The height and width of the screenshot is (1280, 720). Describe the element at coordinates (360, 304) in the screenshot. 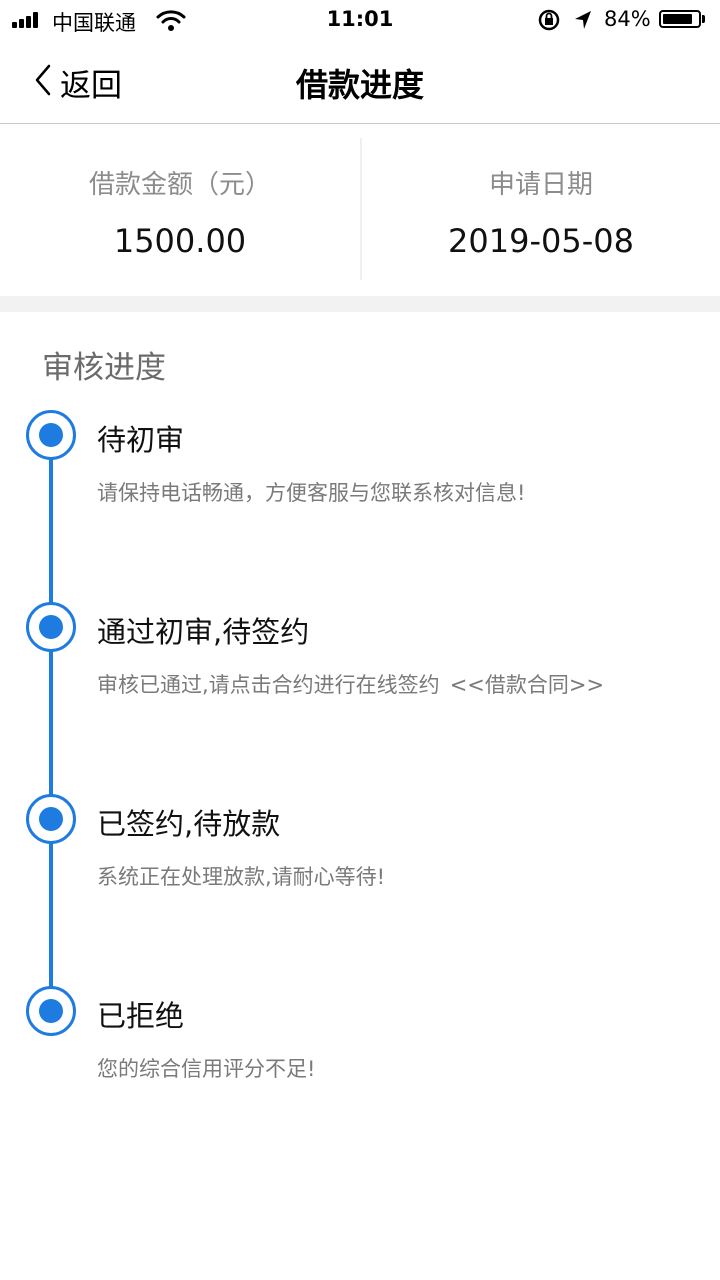

I see `section-separator` at that location.